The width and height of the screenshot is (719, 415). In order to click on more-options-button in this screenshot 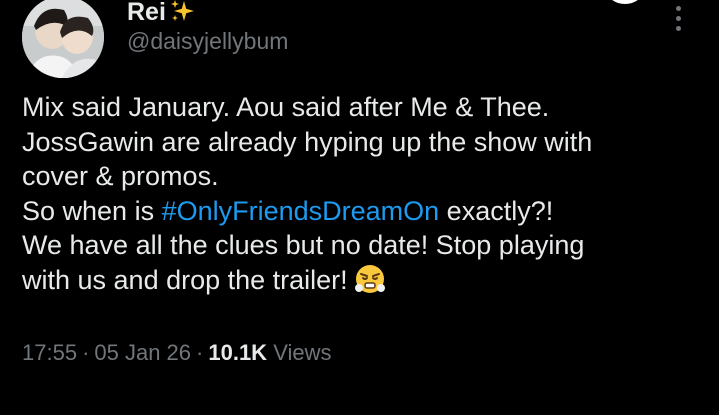, I will do `click(678, 21)`.